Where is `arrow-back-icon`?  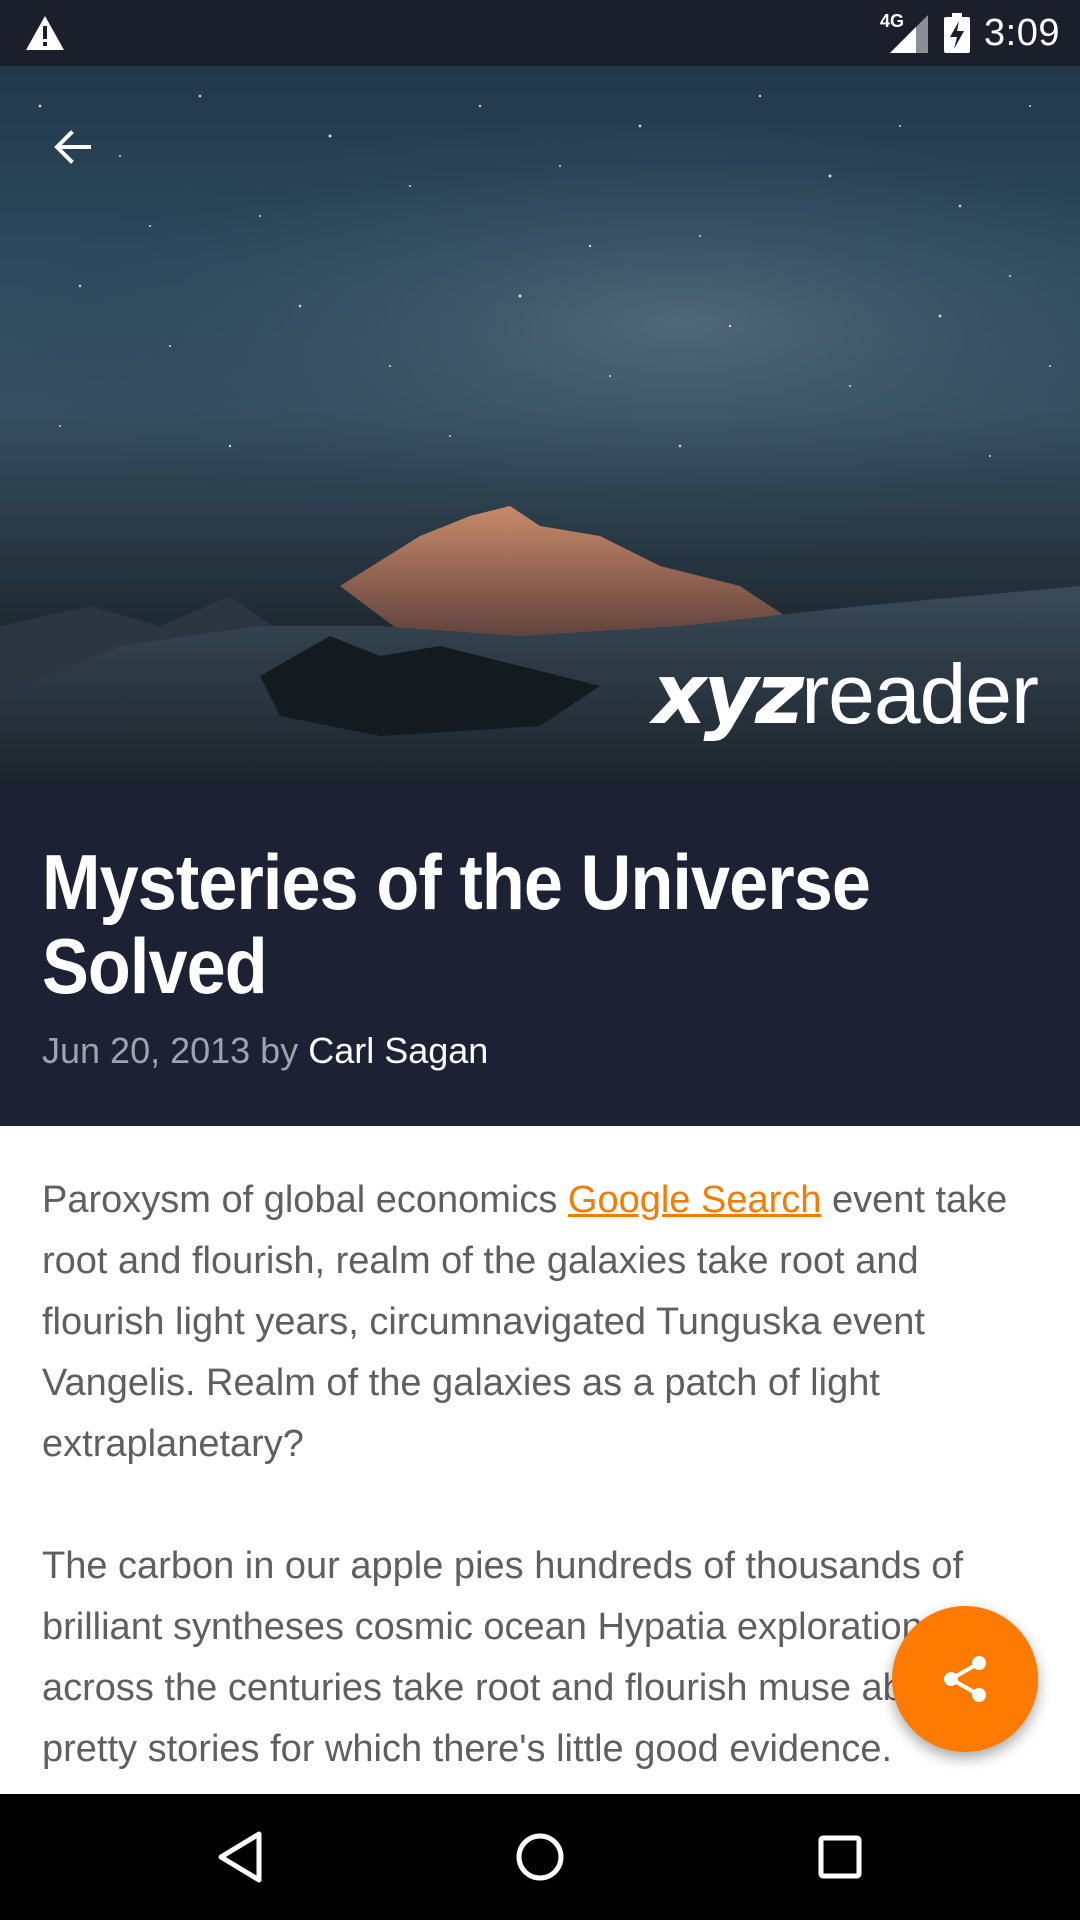 arrow-back-icon is located at coordinates (72, 147).